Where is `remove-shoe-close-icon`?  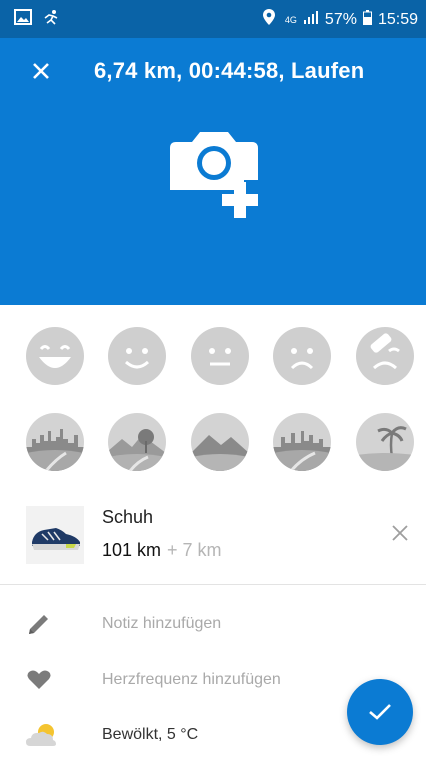
remove-shoe-close-icon is located at coordinates (400, 532).